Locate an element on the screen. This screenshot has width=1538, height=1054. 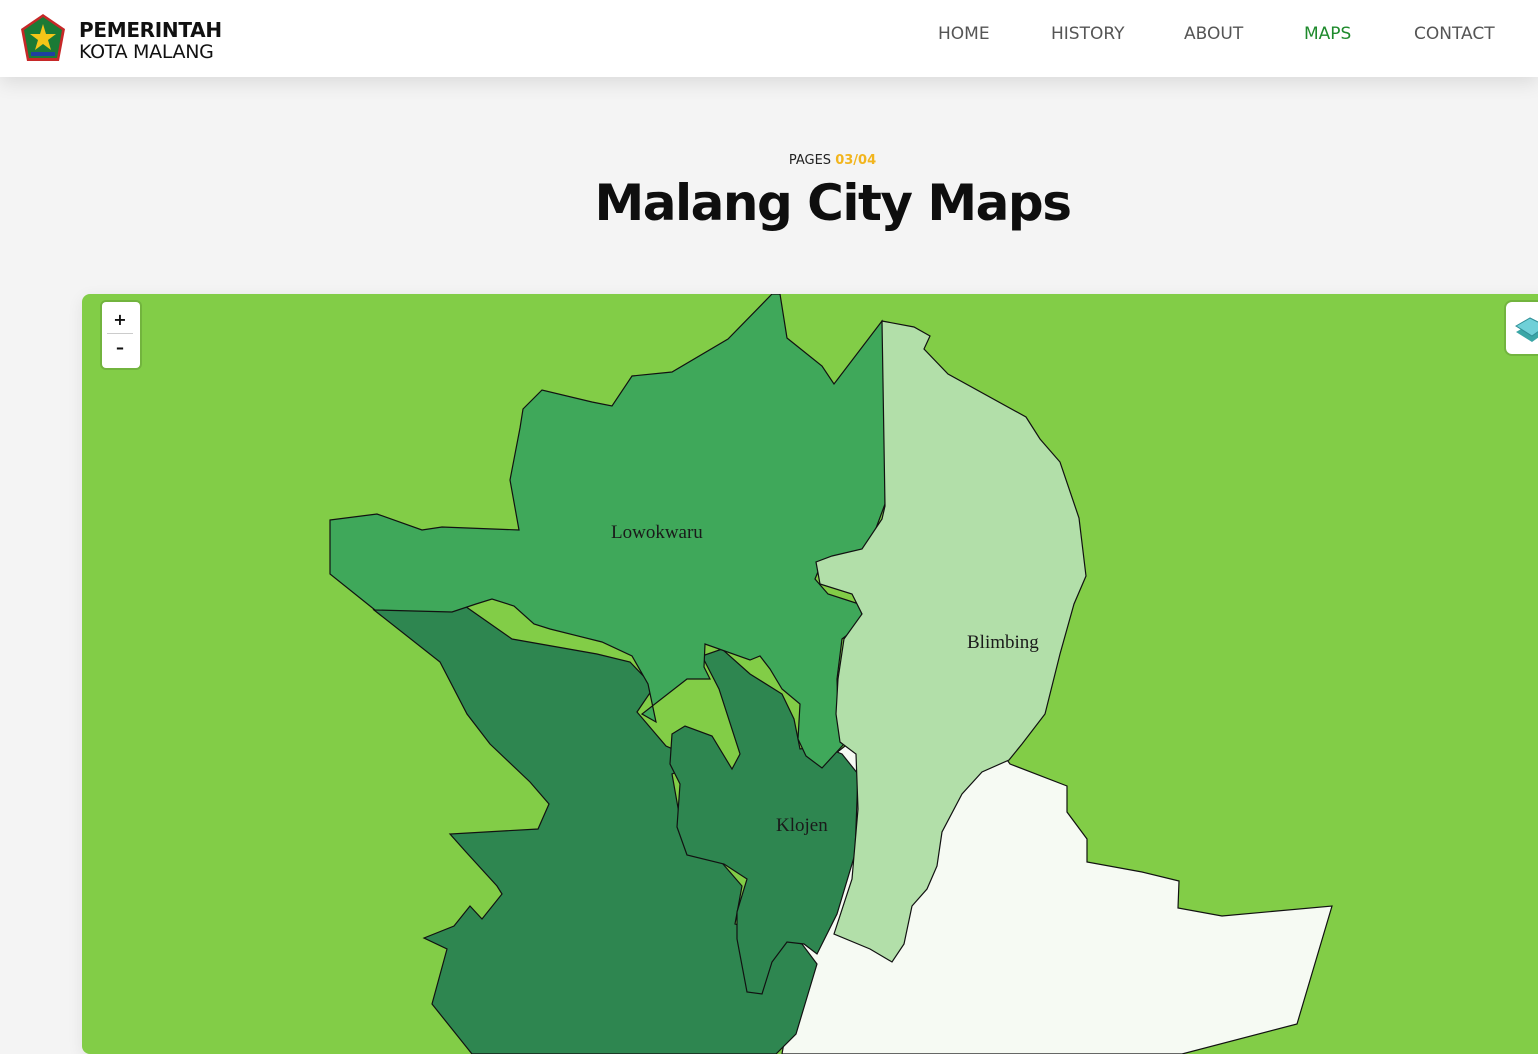
zoom-control: + – is located at coordinates (121, 335).